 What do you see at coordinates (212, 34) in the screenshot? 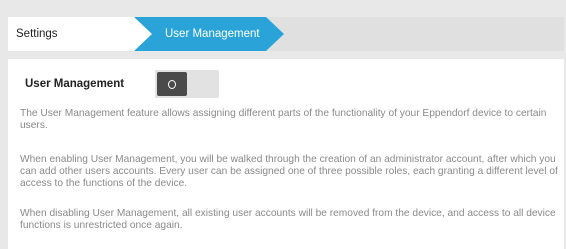
I see `breadcrumb-user-management-label: User Management` at bounding box center [212, 34].